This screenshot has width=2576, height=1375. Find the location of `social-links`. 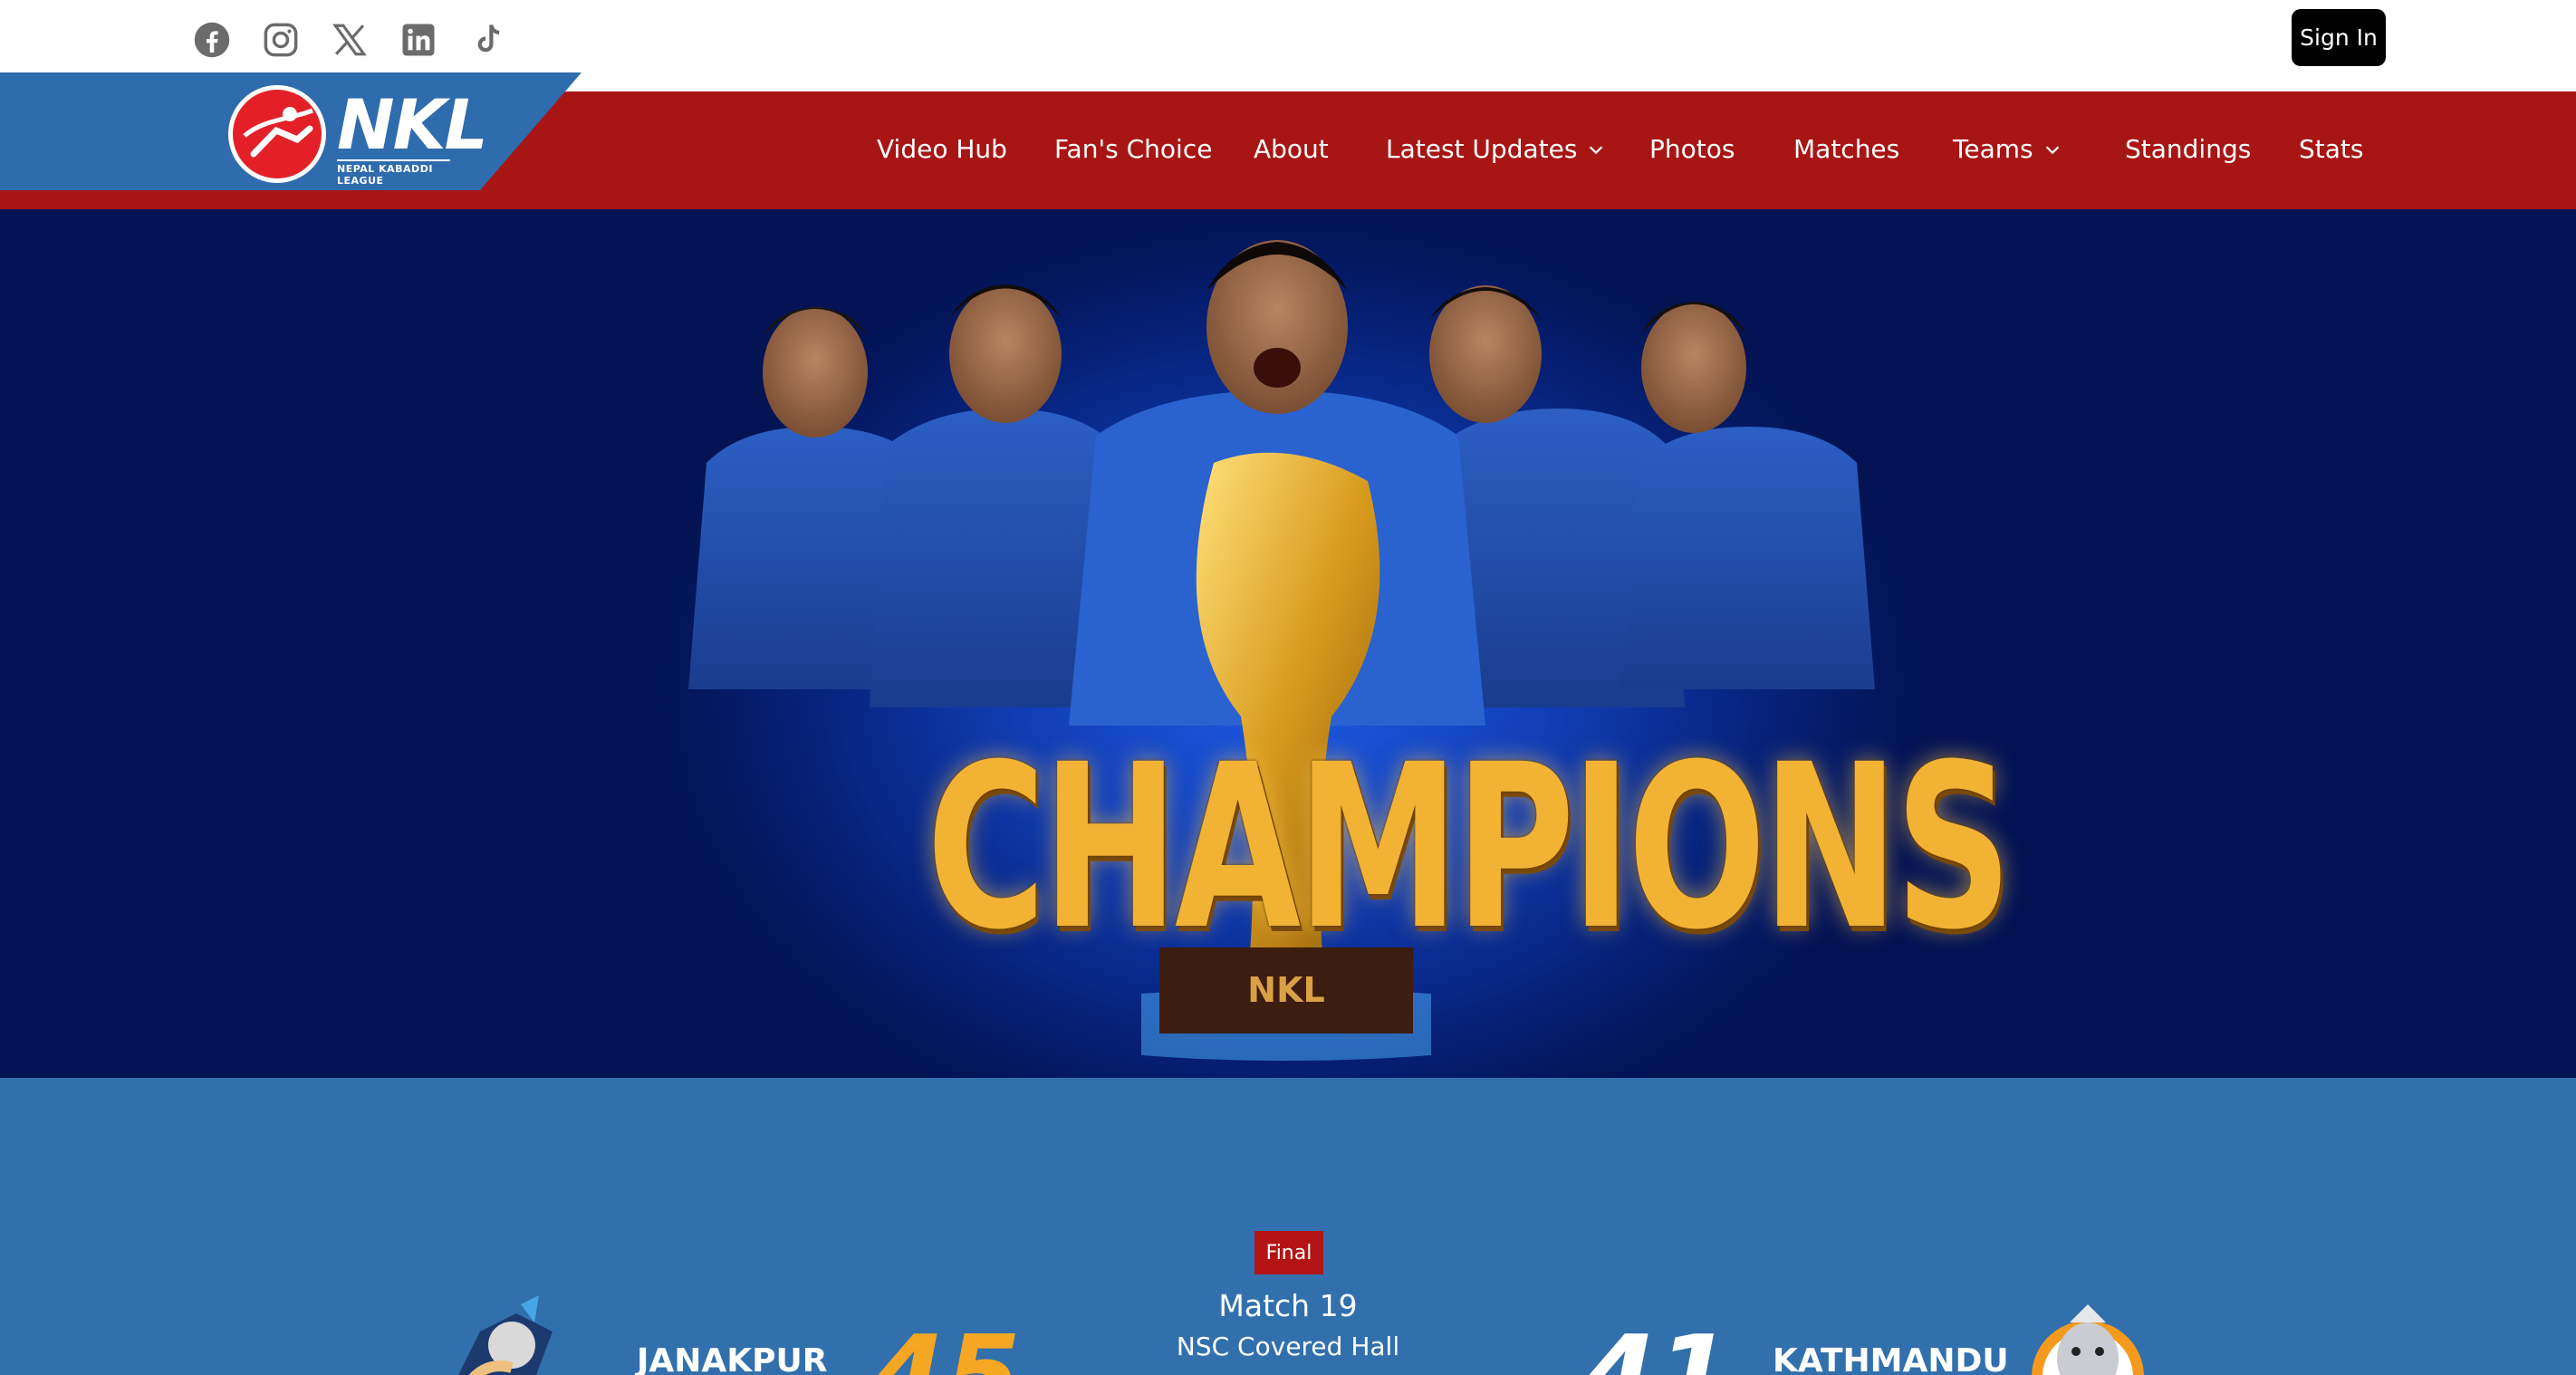

social-links is located at coordinates (349, 40).